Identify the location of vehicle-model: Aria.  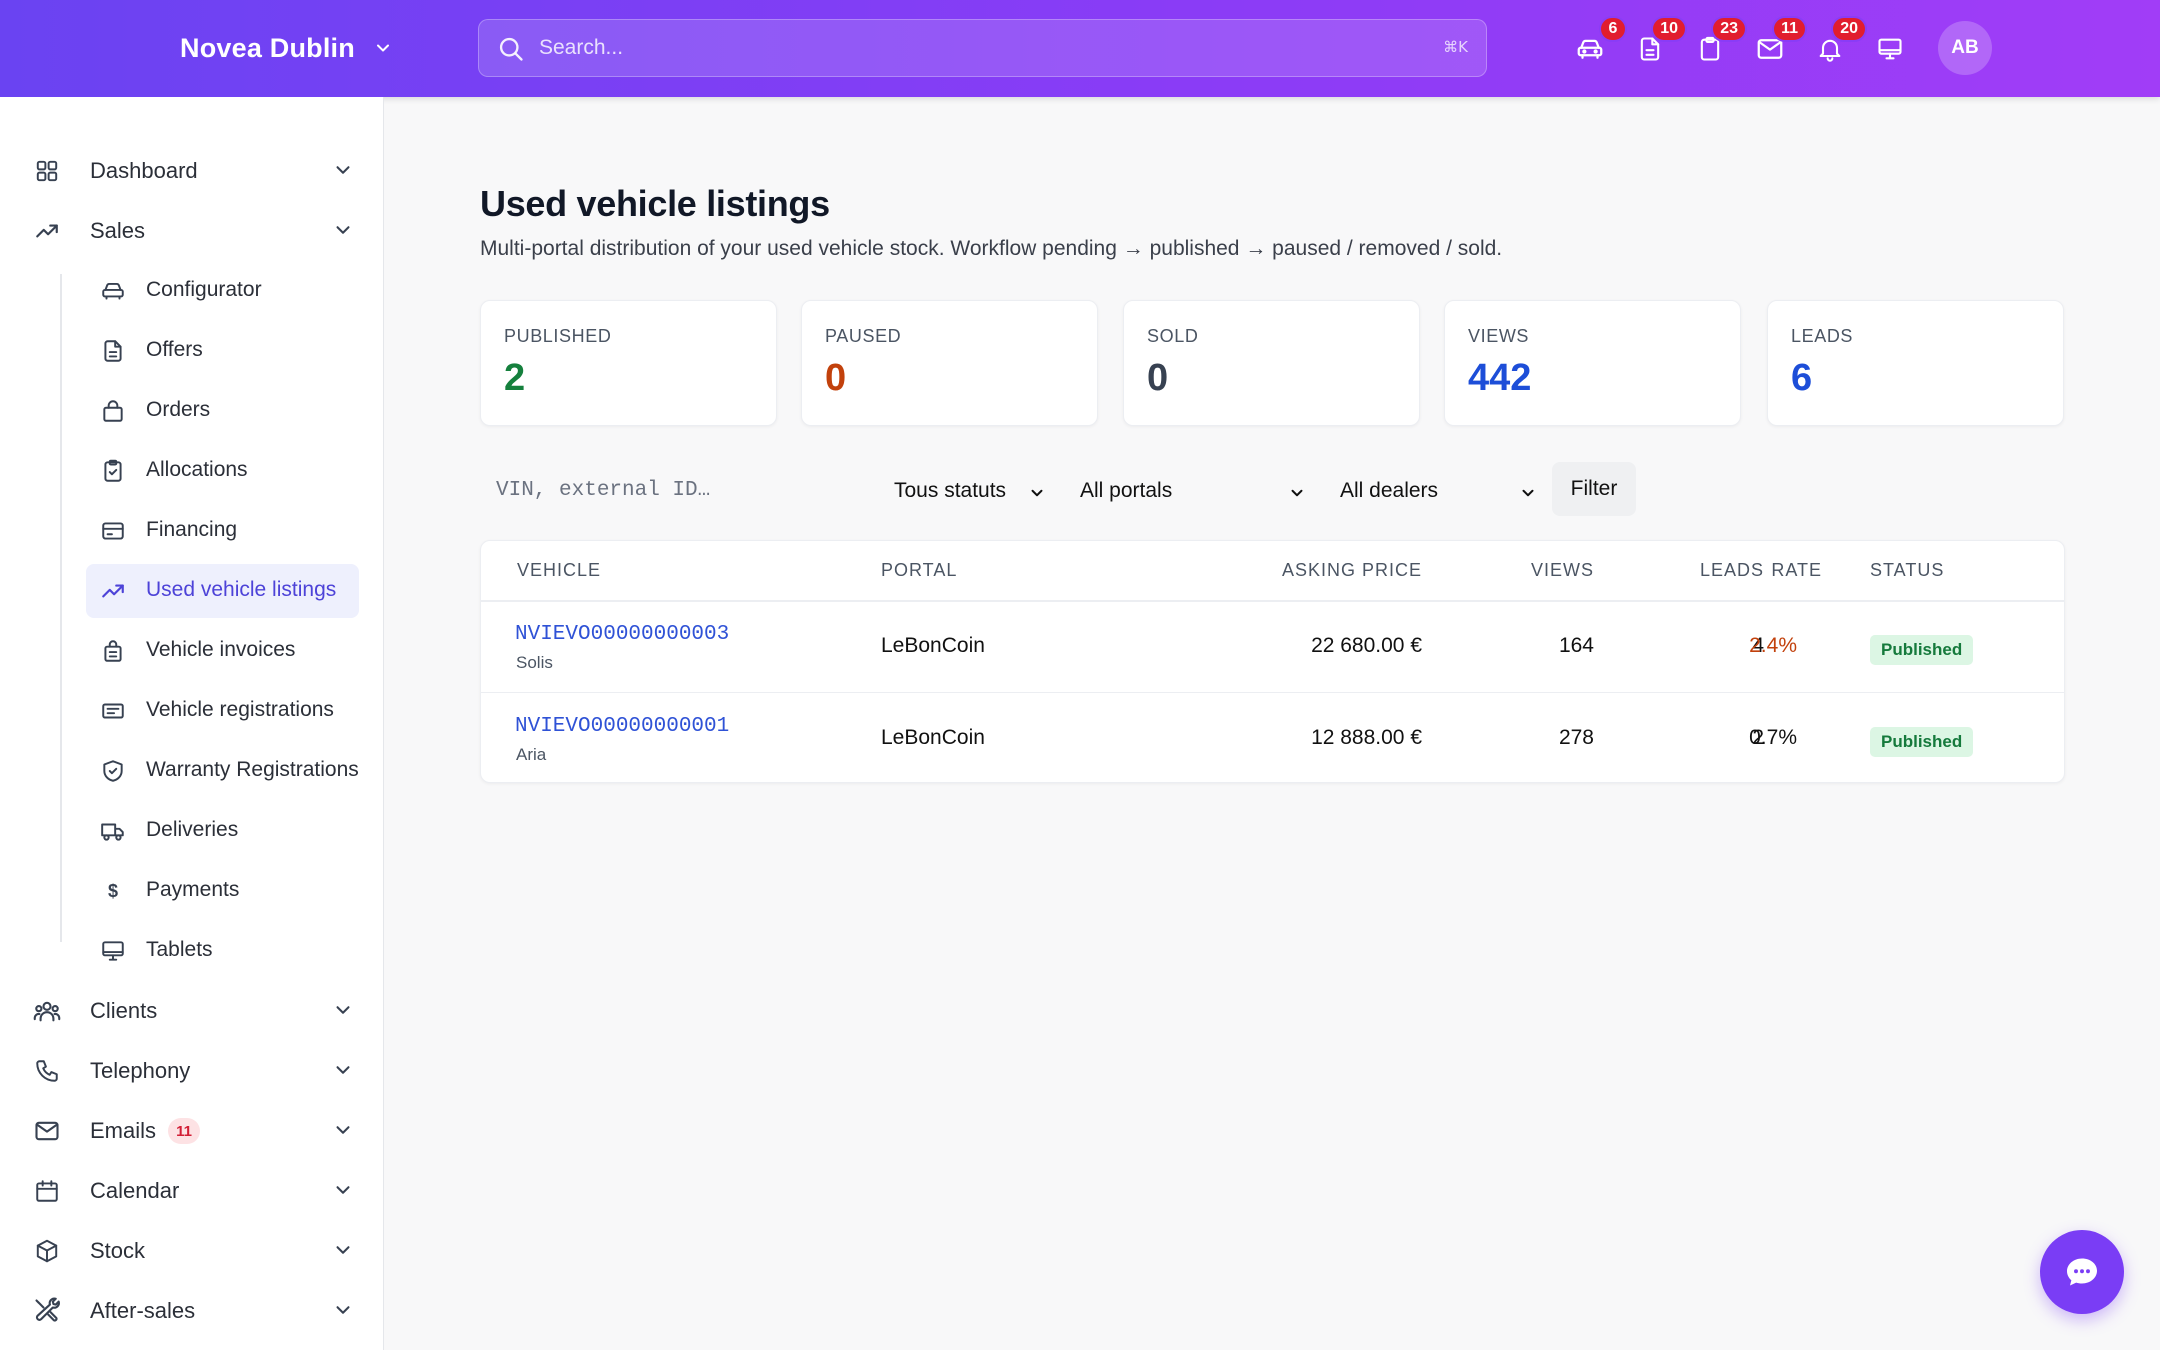
(531, 754).